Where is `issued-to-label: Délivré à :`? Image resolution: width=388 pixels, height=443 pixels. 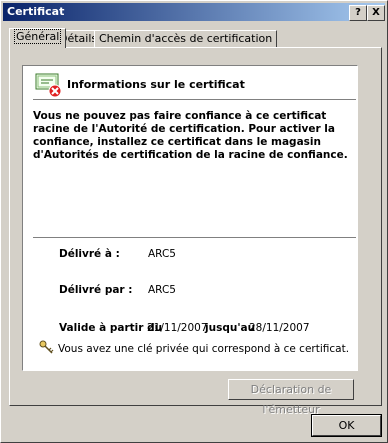 issued-to-label: Délivré à : is located at coordinates (89, 254).